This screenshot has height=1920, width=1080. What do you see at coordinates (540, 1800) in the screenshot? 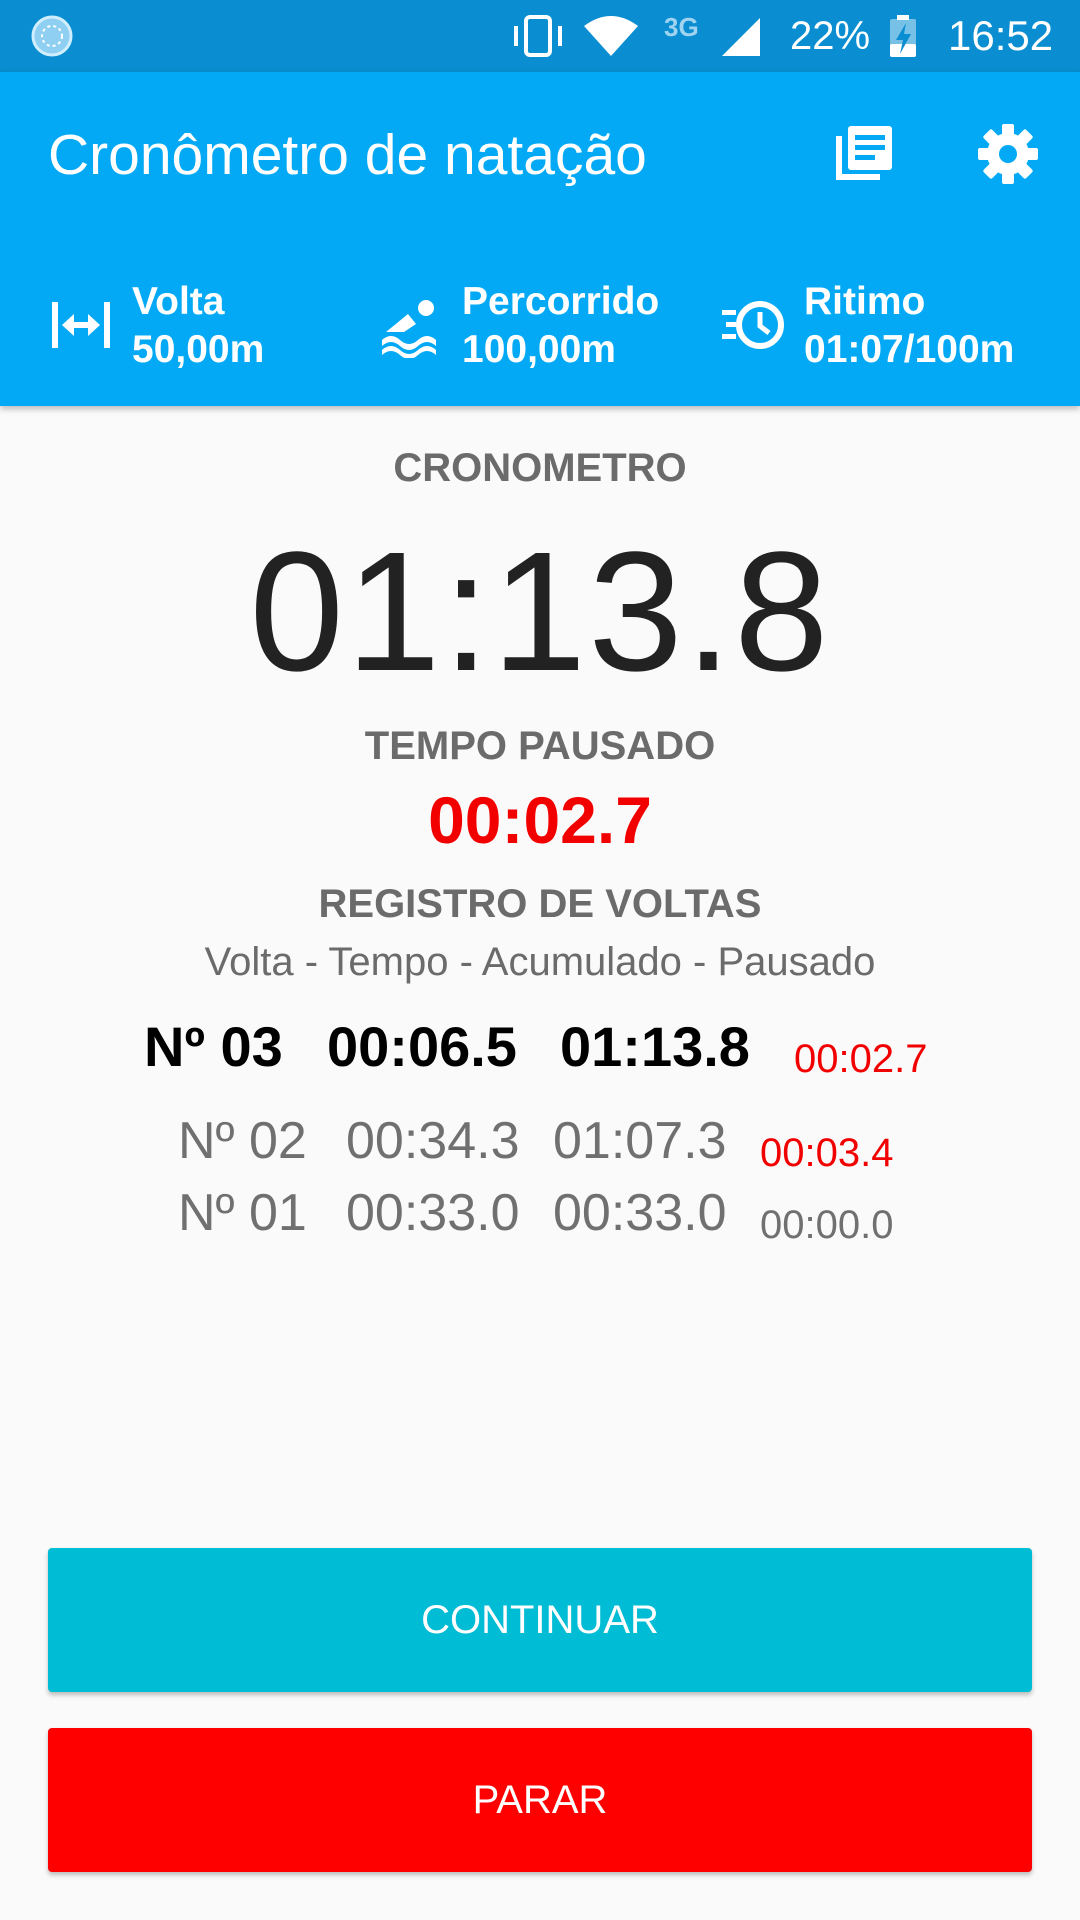
I see `stop-button: PARAR` at bounding box center [540, 1800].